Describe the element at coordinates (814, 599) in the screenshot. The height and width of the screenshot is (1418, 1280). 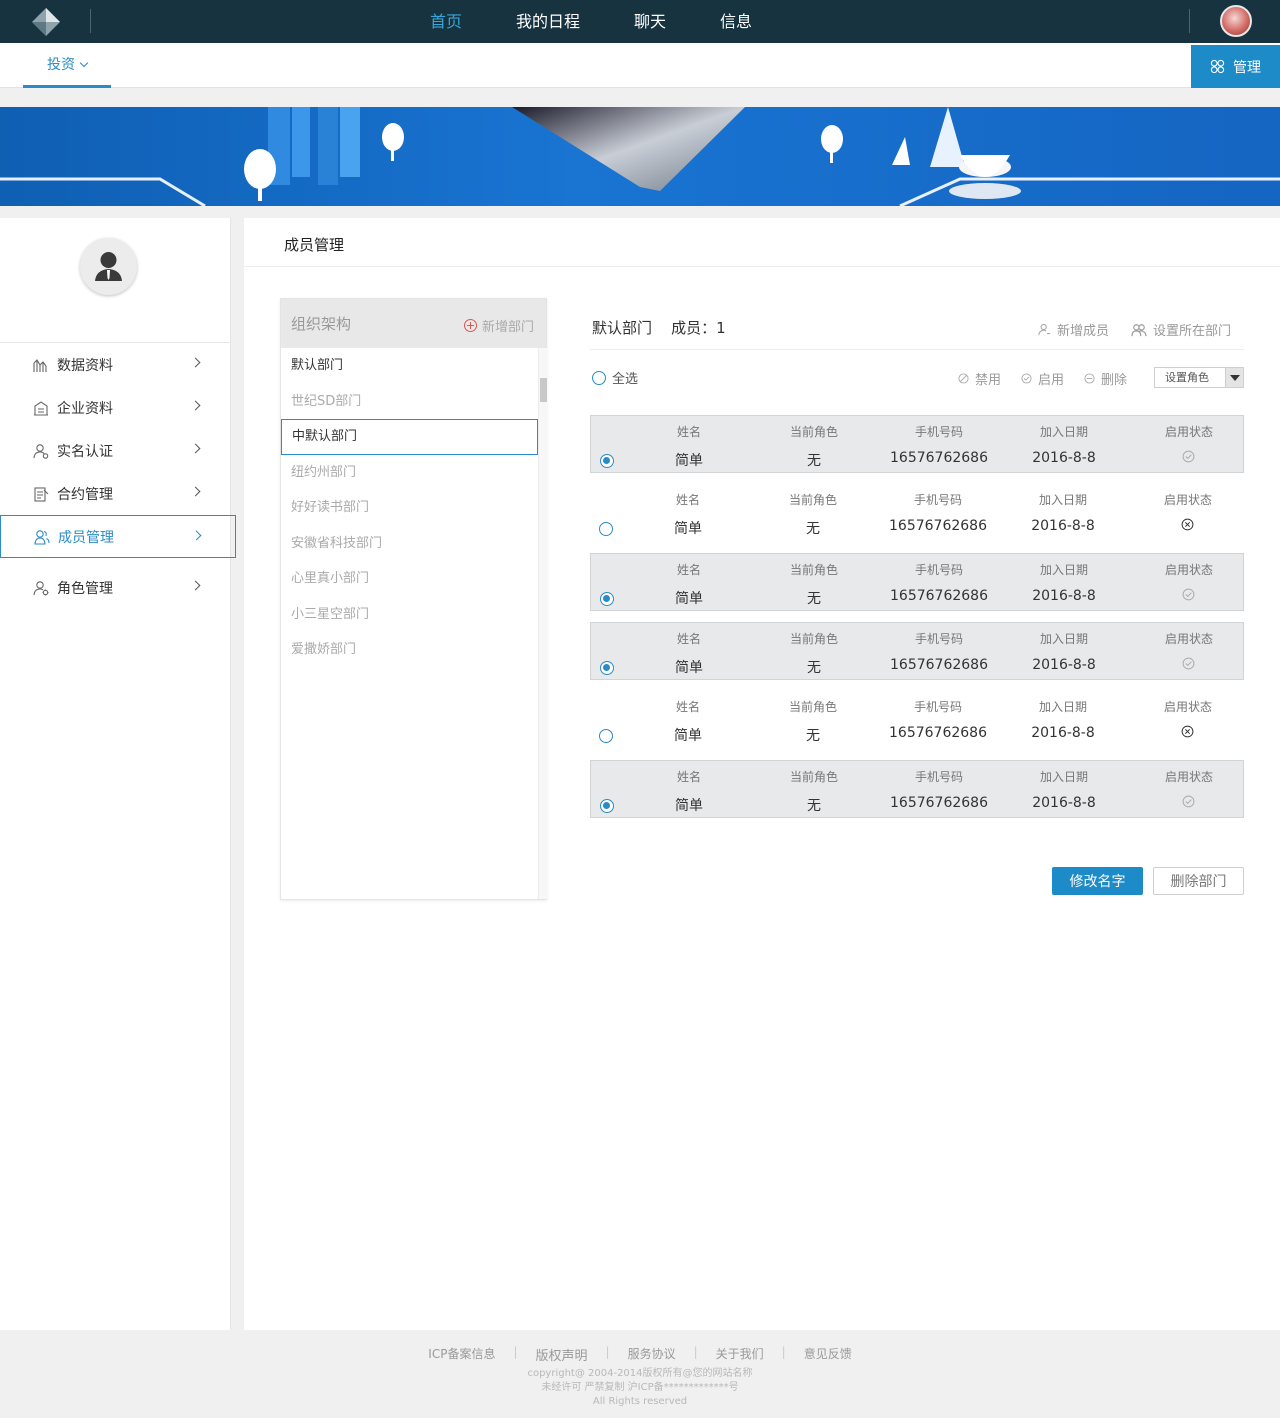
I see `member-role: 无` at that location.